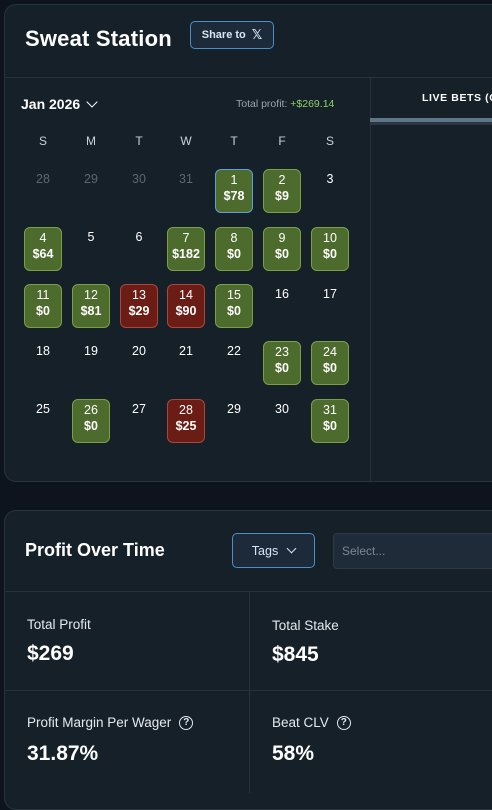  What do you see at coordinates (262, 104) in the screenshot?
I see `total-profit-label: Total profit:` at bounding box center [262, 104].